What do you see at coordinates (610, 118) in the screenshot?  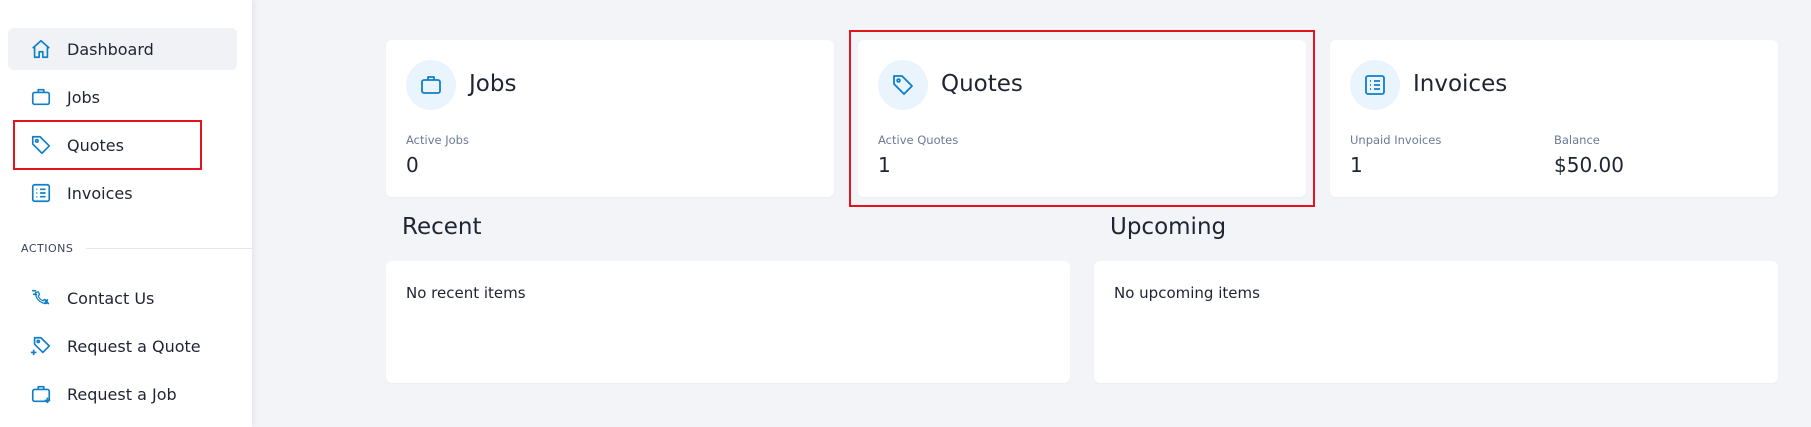 I see `jobs-stat-card: Jobs Active Jobs 0` at bounding box center [610, 118].